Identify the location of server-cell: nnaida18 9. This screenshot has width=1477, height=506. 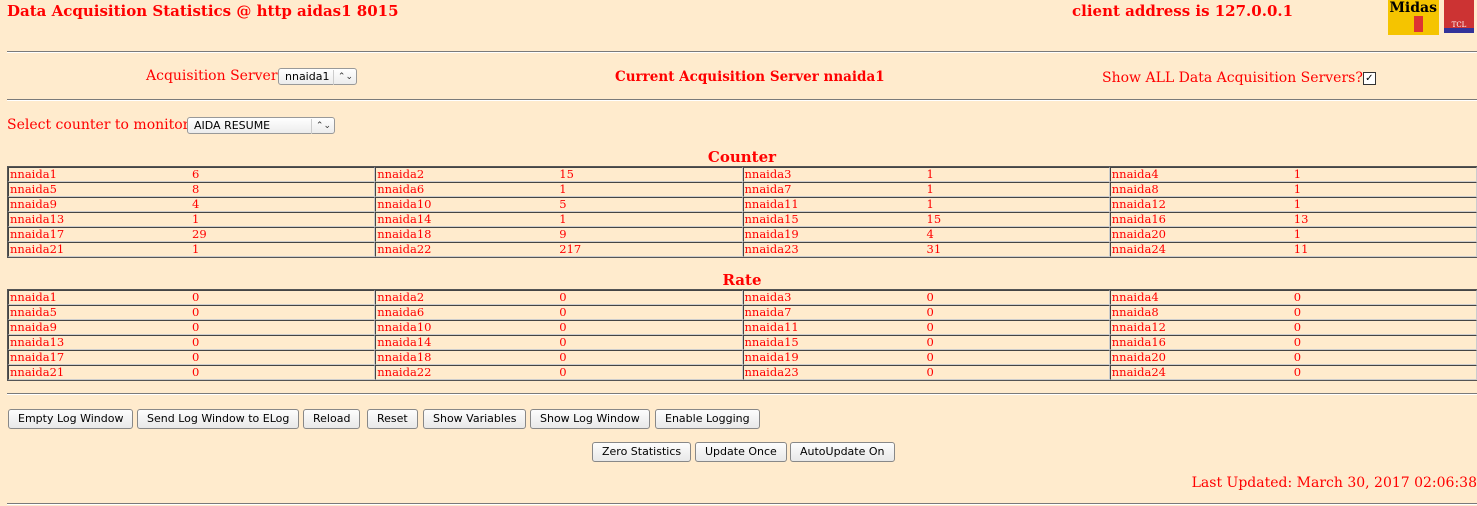
(559, 234).